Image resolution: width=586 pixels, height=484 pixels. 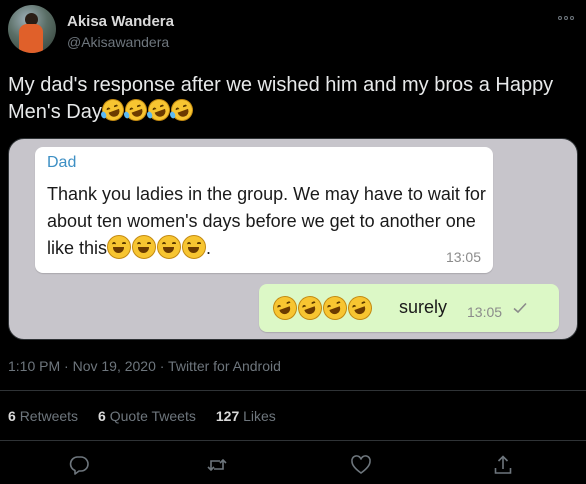 What do you see at coordinates (463, 257) in the screenshot?
I see `incoming-message-time: 13:05` at bounding box center [463, 257].